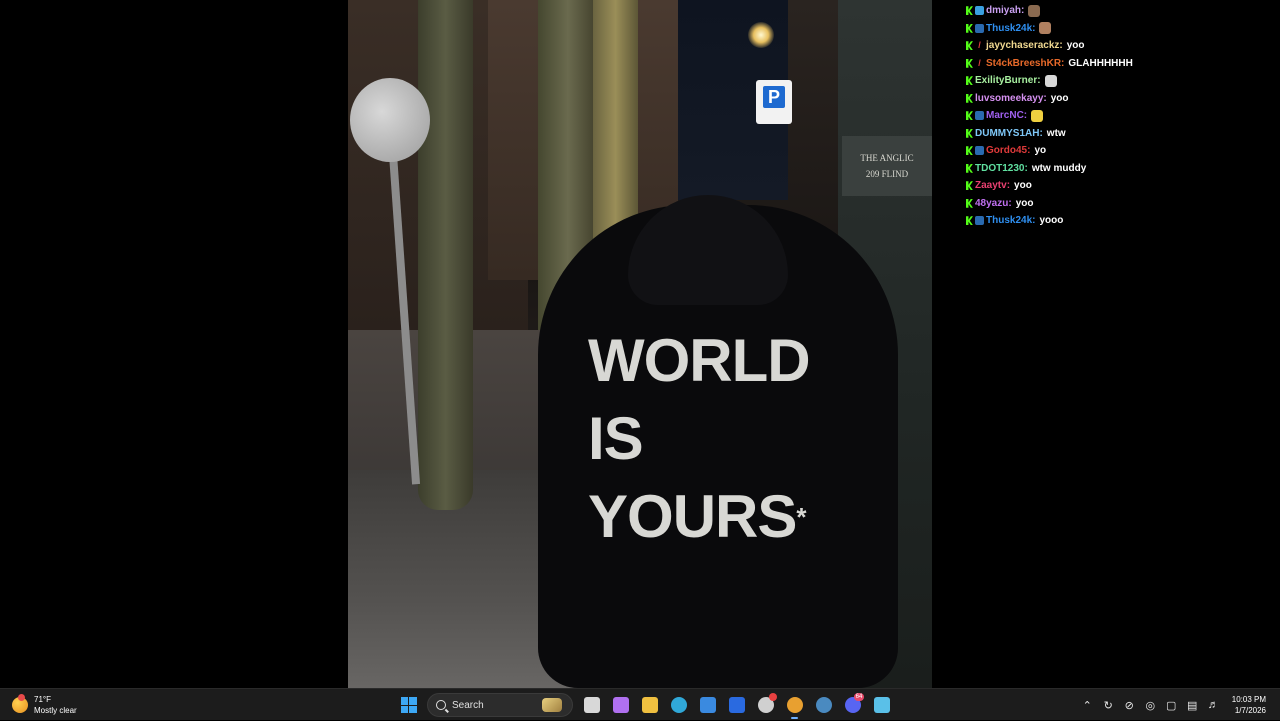 This screenshot has width=1280, height=721. What do you see at coordinates (1001, 168) in the screenshot?
I see `chat-username: TDOT1230:` at bounding box center [1001, 168].